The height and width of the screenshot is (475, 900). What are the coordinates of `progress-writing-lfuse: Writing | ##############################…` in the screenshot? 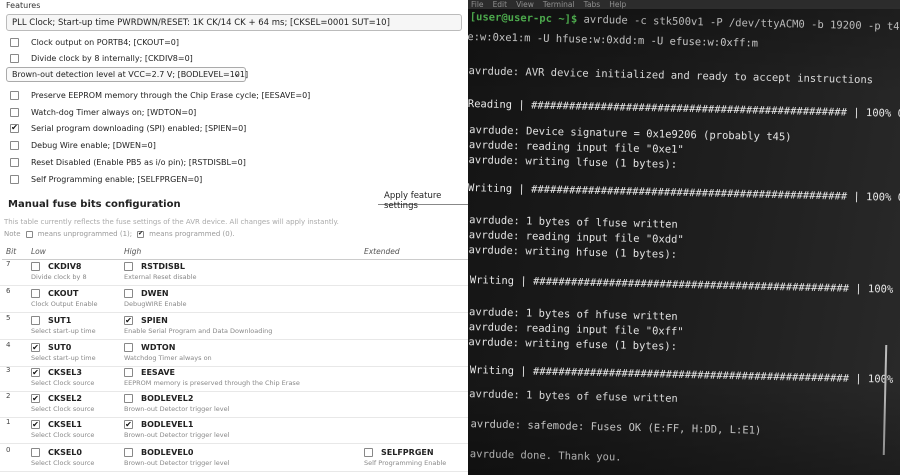 It's located at (684, 193).